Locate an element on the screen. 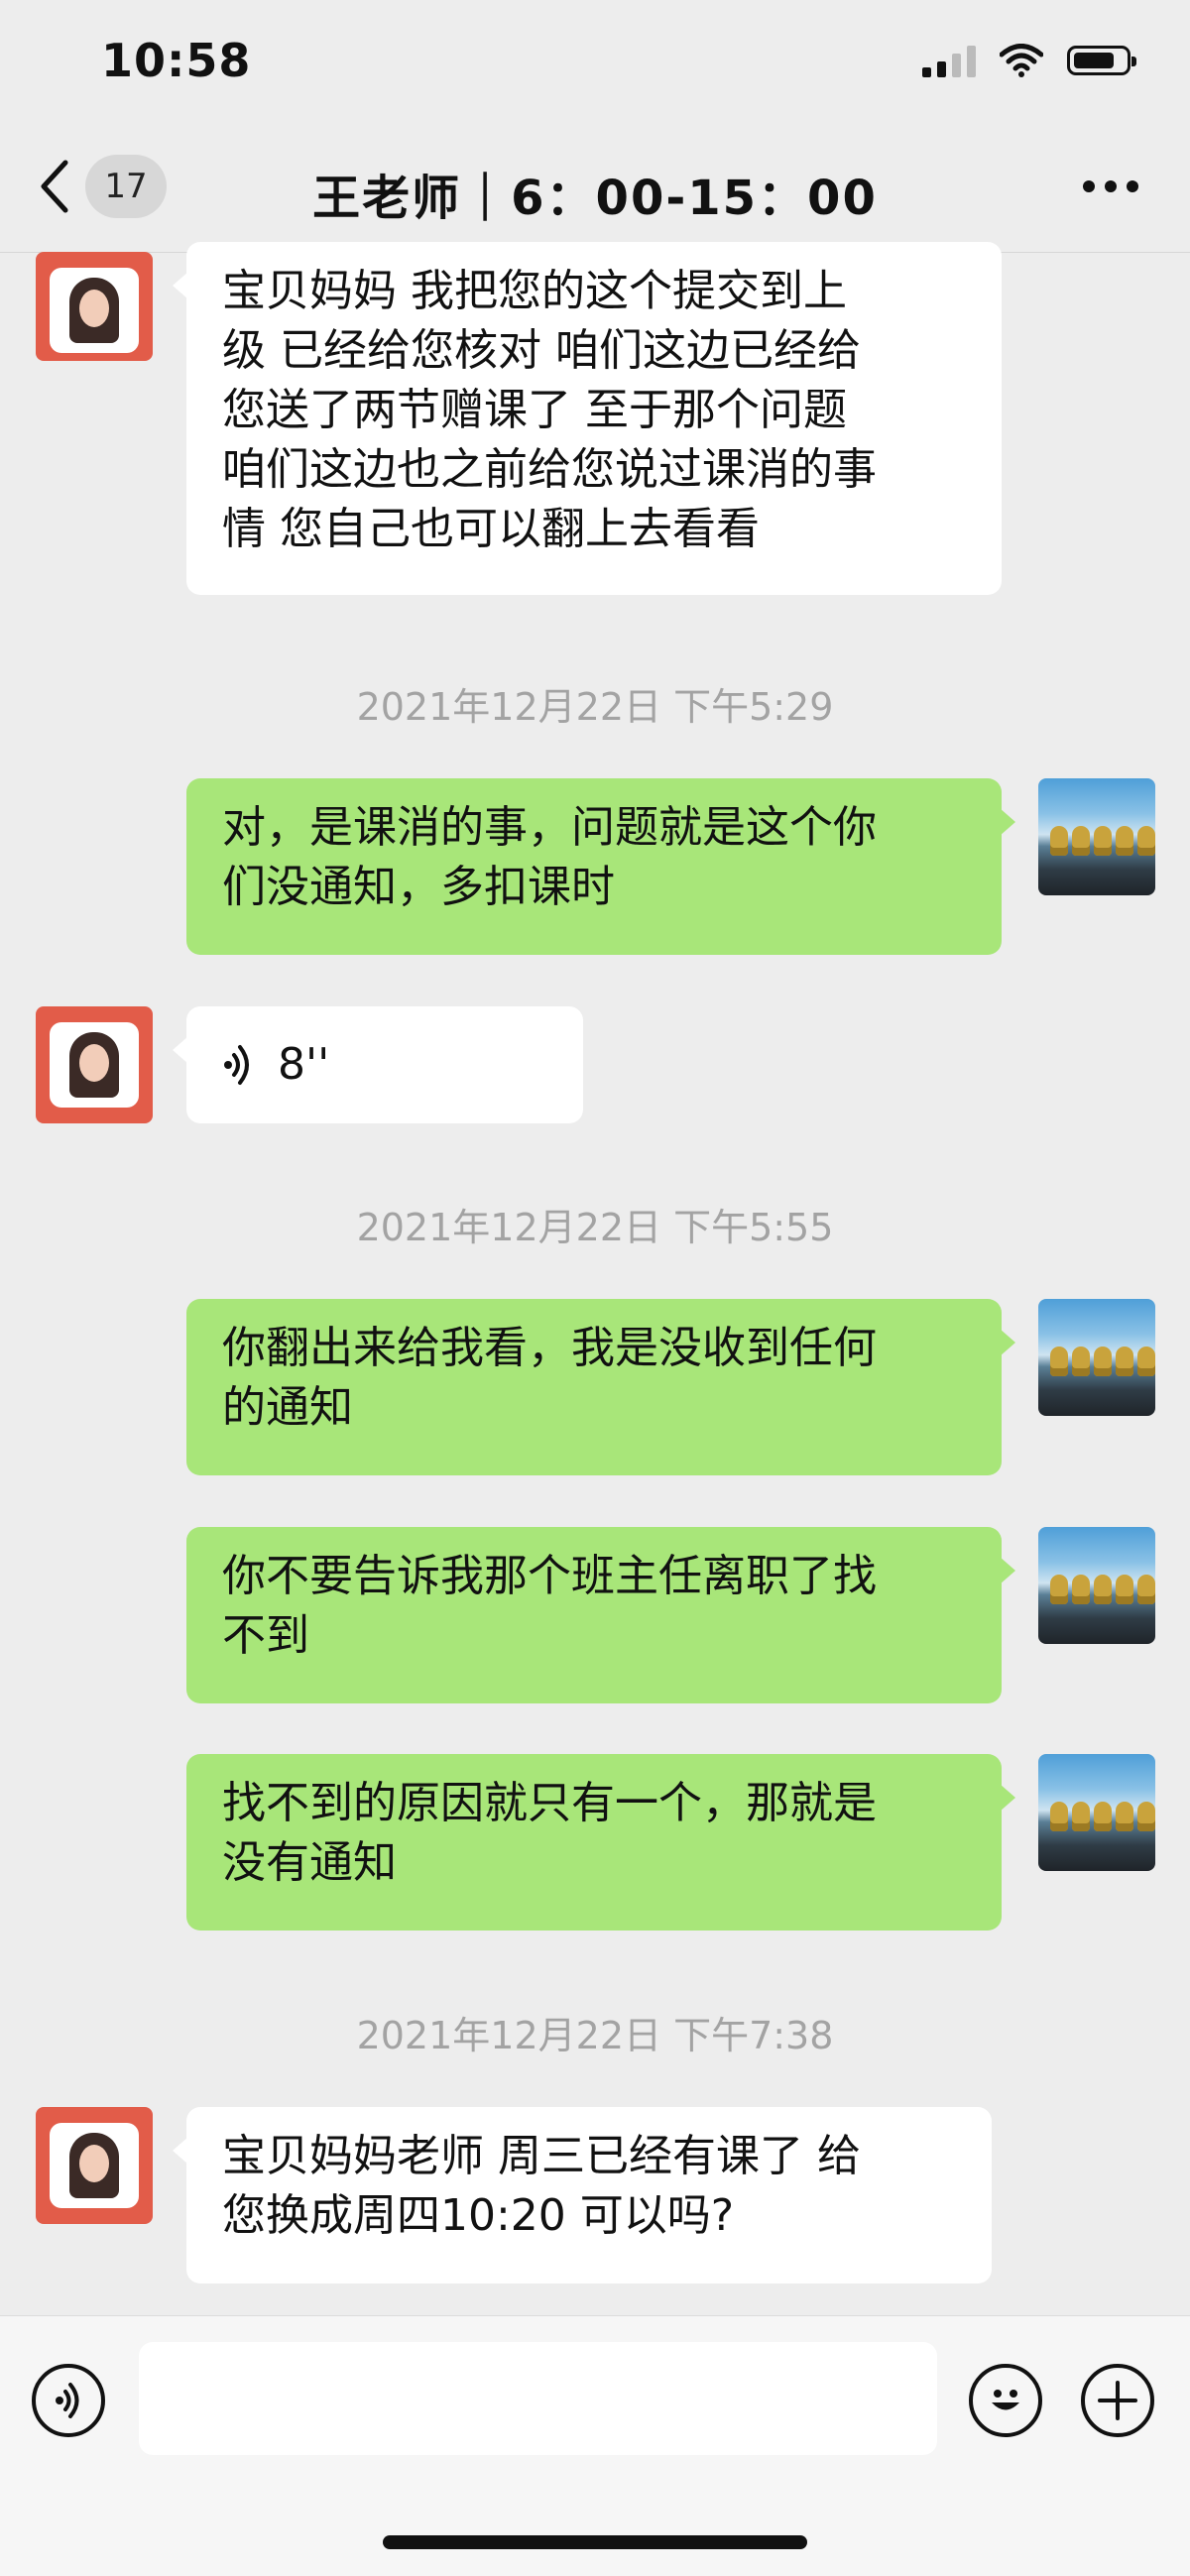 This screenshot has width=1190, height=2576. signal-icon is located at coordinates (949, 60).